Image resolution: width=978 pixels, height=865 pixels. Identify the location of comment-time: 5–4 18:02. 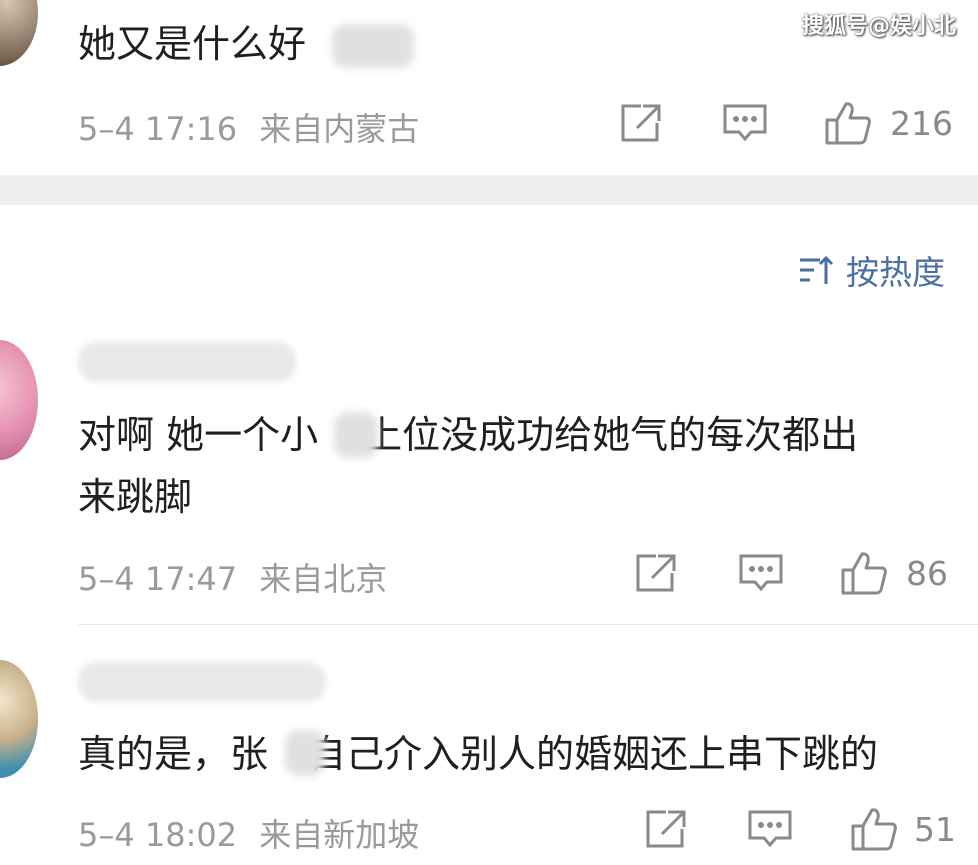
(158, 835).